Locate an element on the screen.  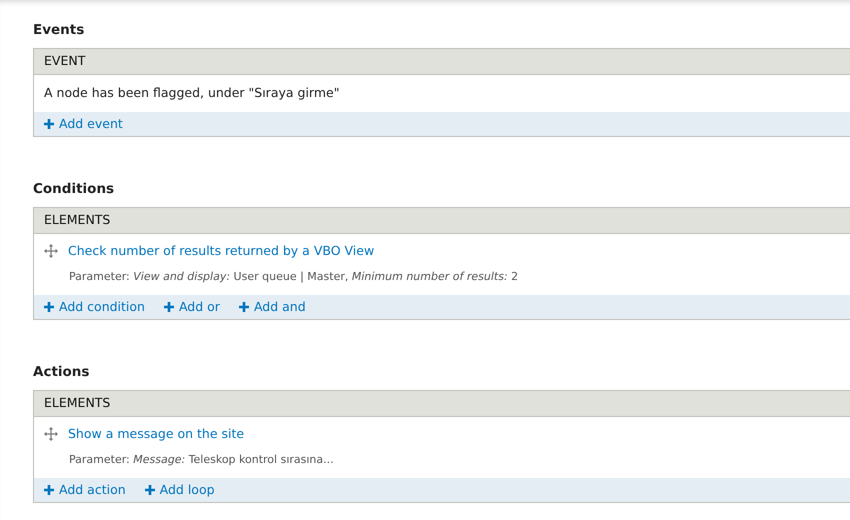
section-heading: Actions is located at coordinates (61, 372).